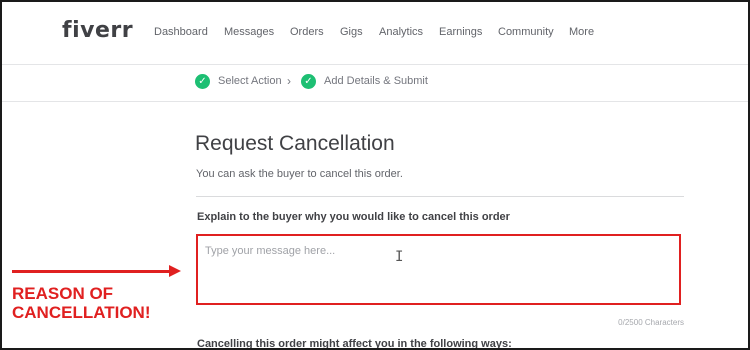 The width and height of the screenshot is (750, 350). I want to click on annotation-line-2: CANCELLATION!, so click(81, 312).